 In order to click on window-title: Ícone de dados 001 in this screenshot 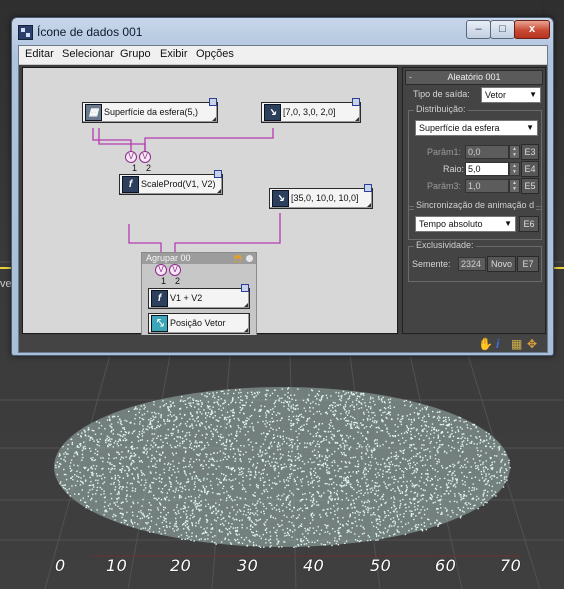, I will do `click(90, 32)`.